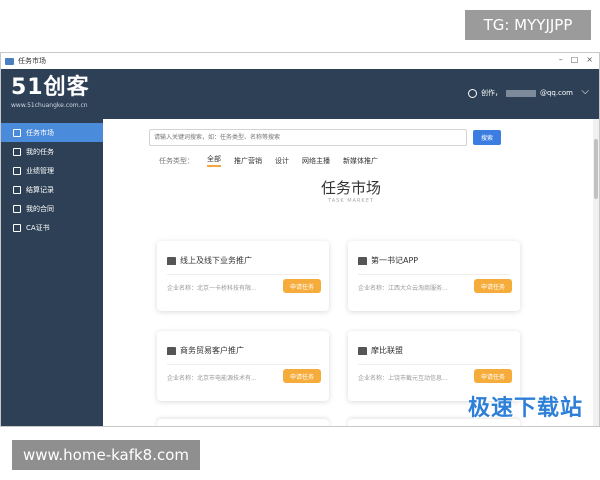 The width and height of the screenshot is (600, 480). Describe the element at coordinates (585, 91) in the screenshot. I see `chevron-down-icon: ⌵` at that location.